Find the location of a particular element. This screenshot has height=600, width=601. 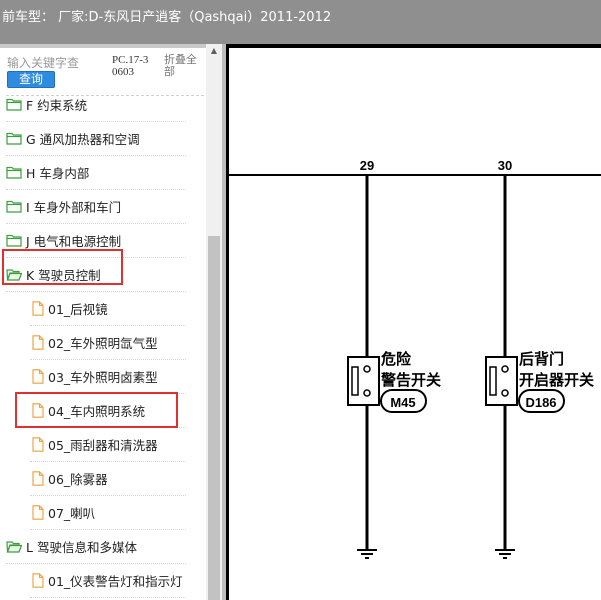

tree-item-label: L 驾驶信息和多媒体 is located at coordinates (81, 547).